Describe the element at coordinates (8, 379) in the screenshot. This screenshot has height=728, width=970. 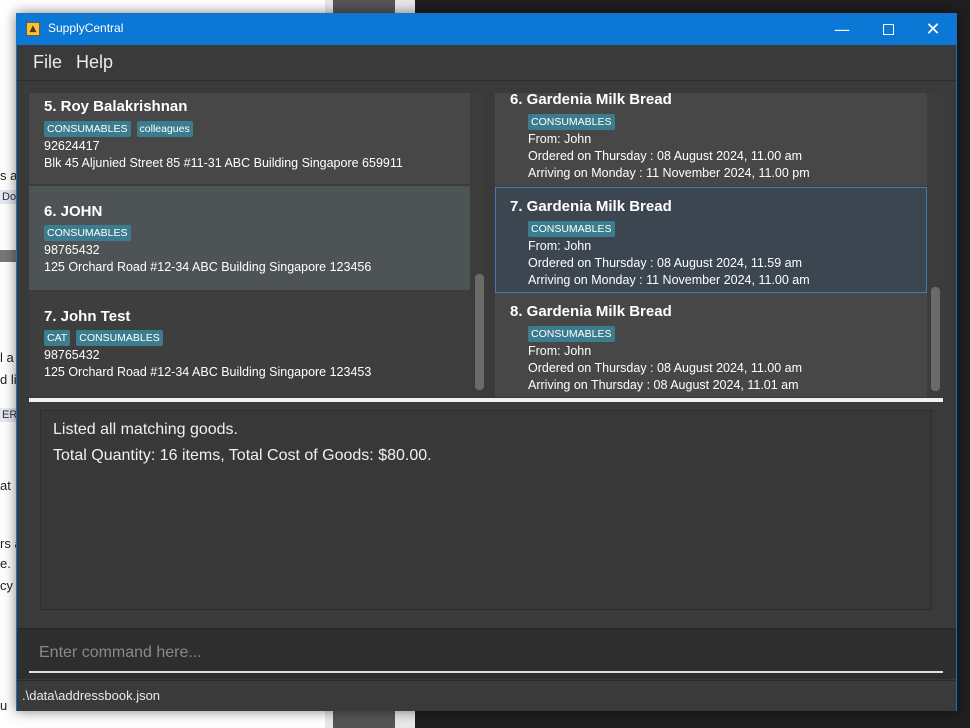
I see `background-text: d li` at that location.